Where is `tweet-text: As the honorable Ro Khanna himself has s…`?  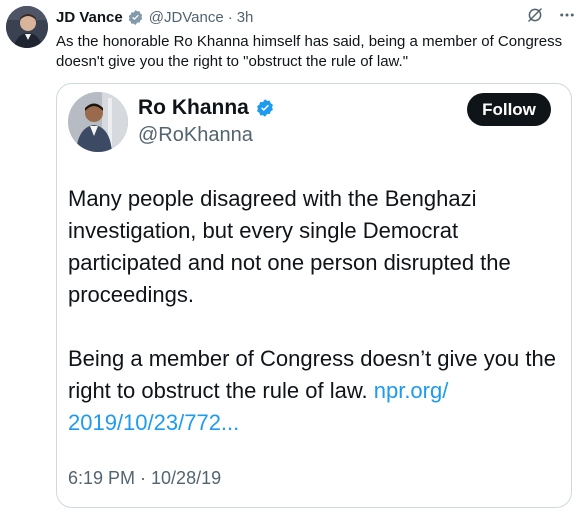 tweet-text: As the honorable Ro Khanna himself has s… is located at coordinates (309, 51).